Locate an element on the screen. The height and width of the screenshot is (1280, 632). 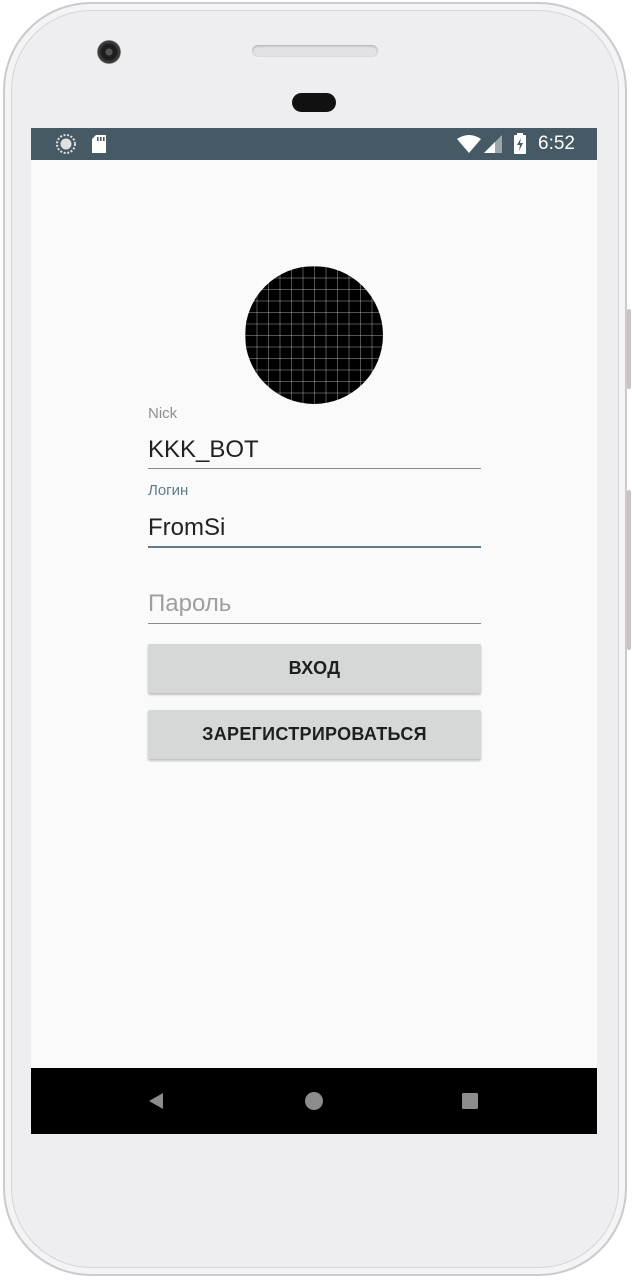
back-icon is located at coordinates (156, 1101).